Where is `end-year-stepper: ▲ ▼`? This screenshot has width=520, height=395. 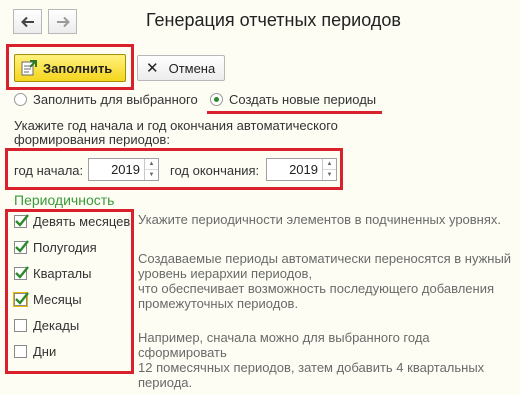 end-year-stepper: ▲ ▼ is located at coordinates (329, 169).